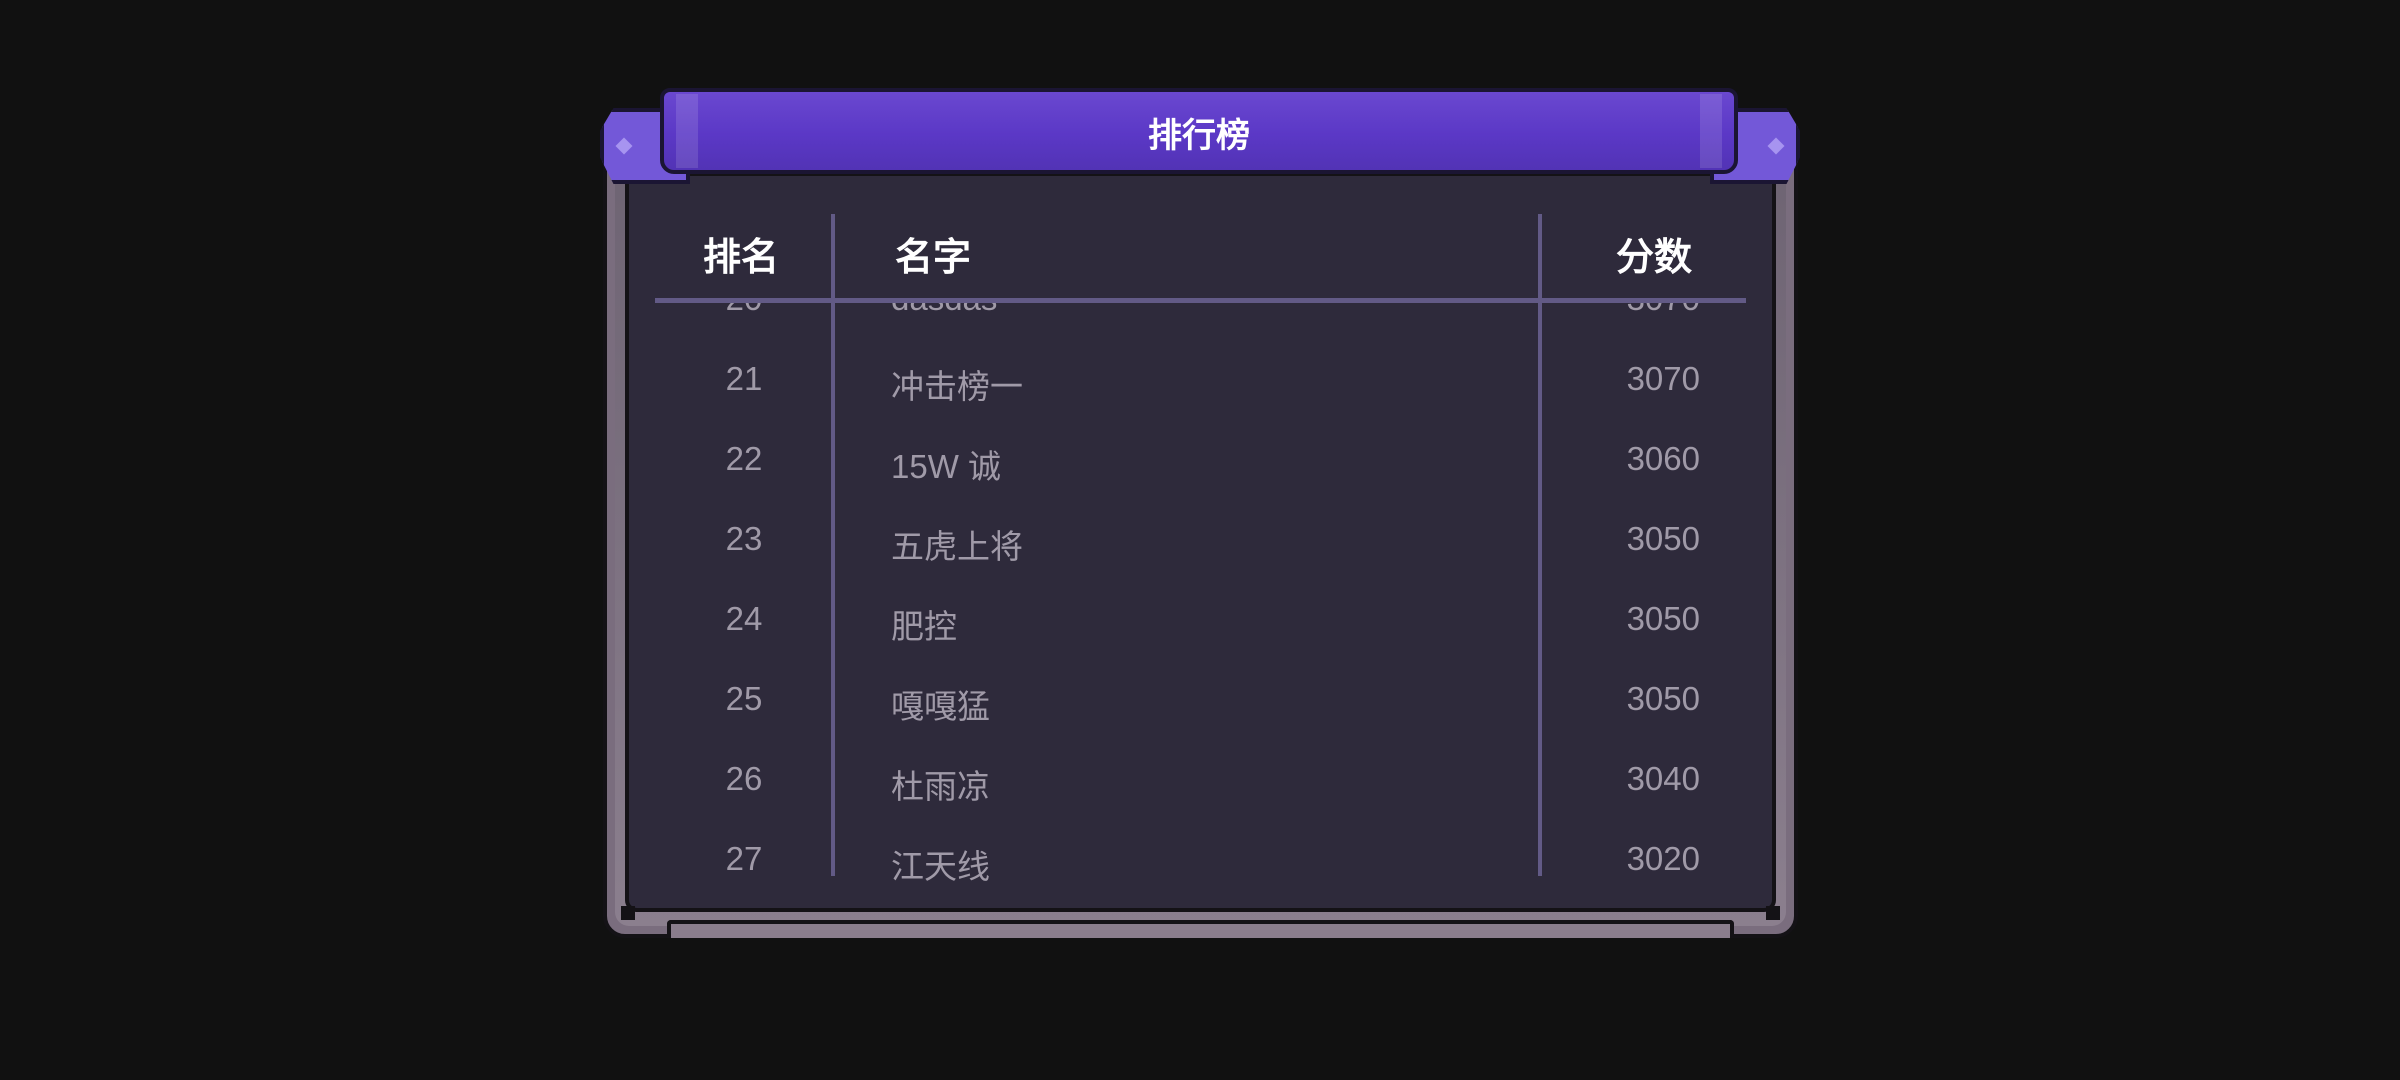 The image size is (2400, 1080). Describe the element at coordinates (1200, 321) in the screenshot. I see `table-row: 20 dasdas 3070` at that location.